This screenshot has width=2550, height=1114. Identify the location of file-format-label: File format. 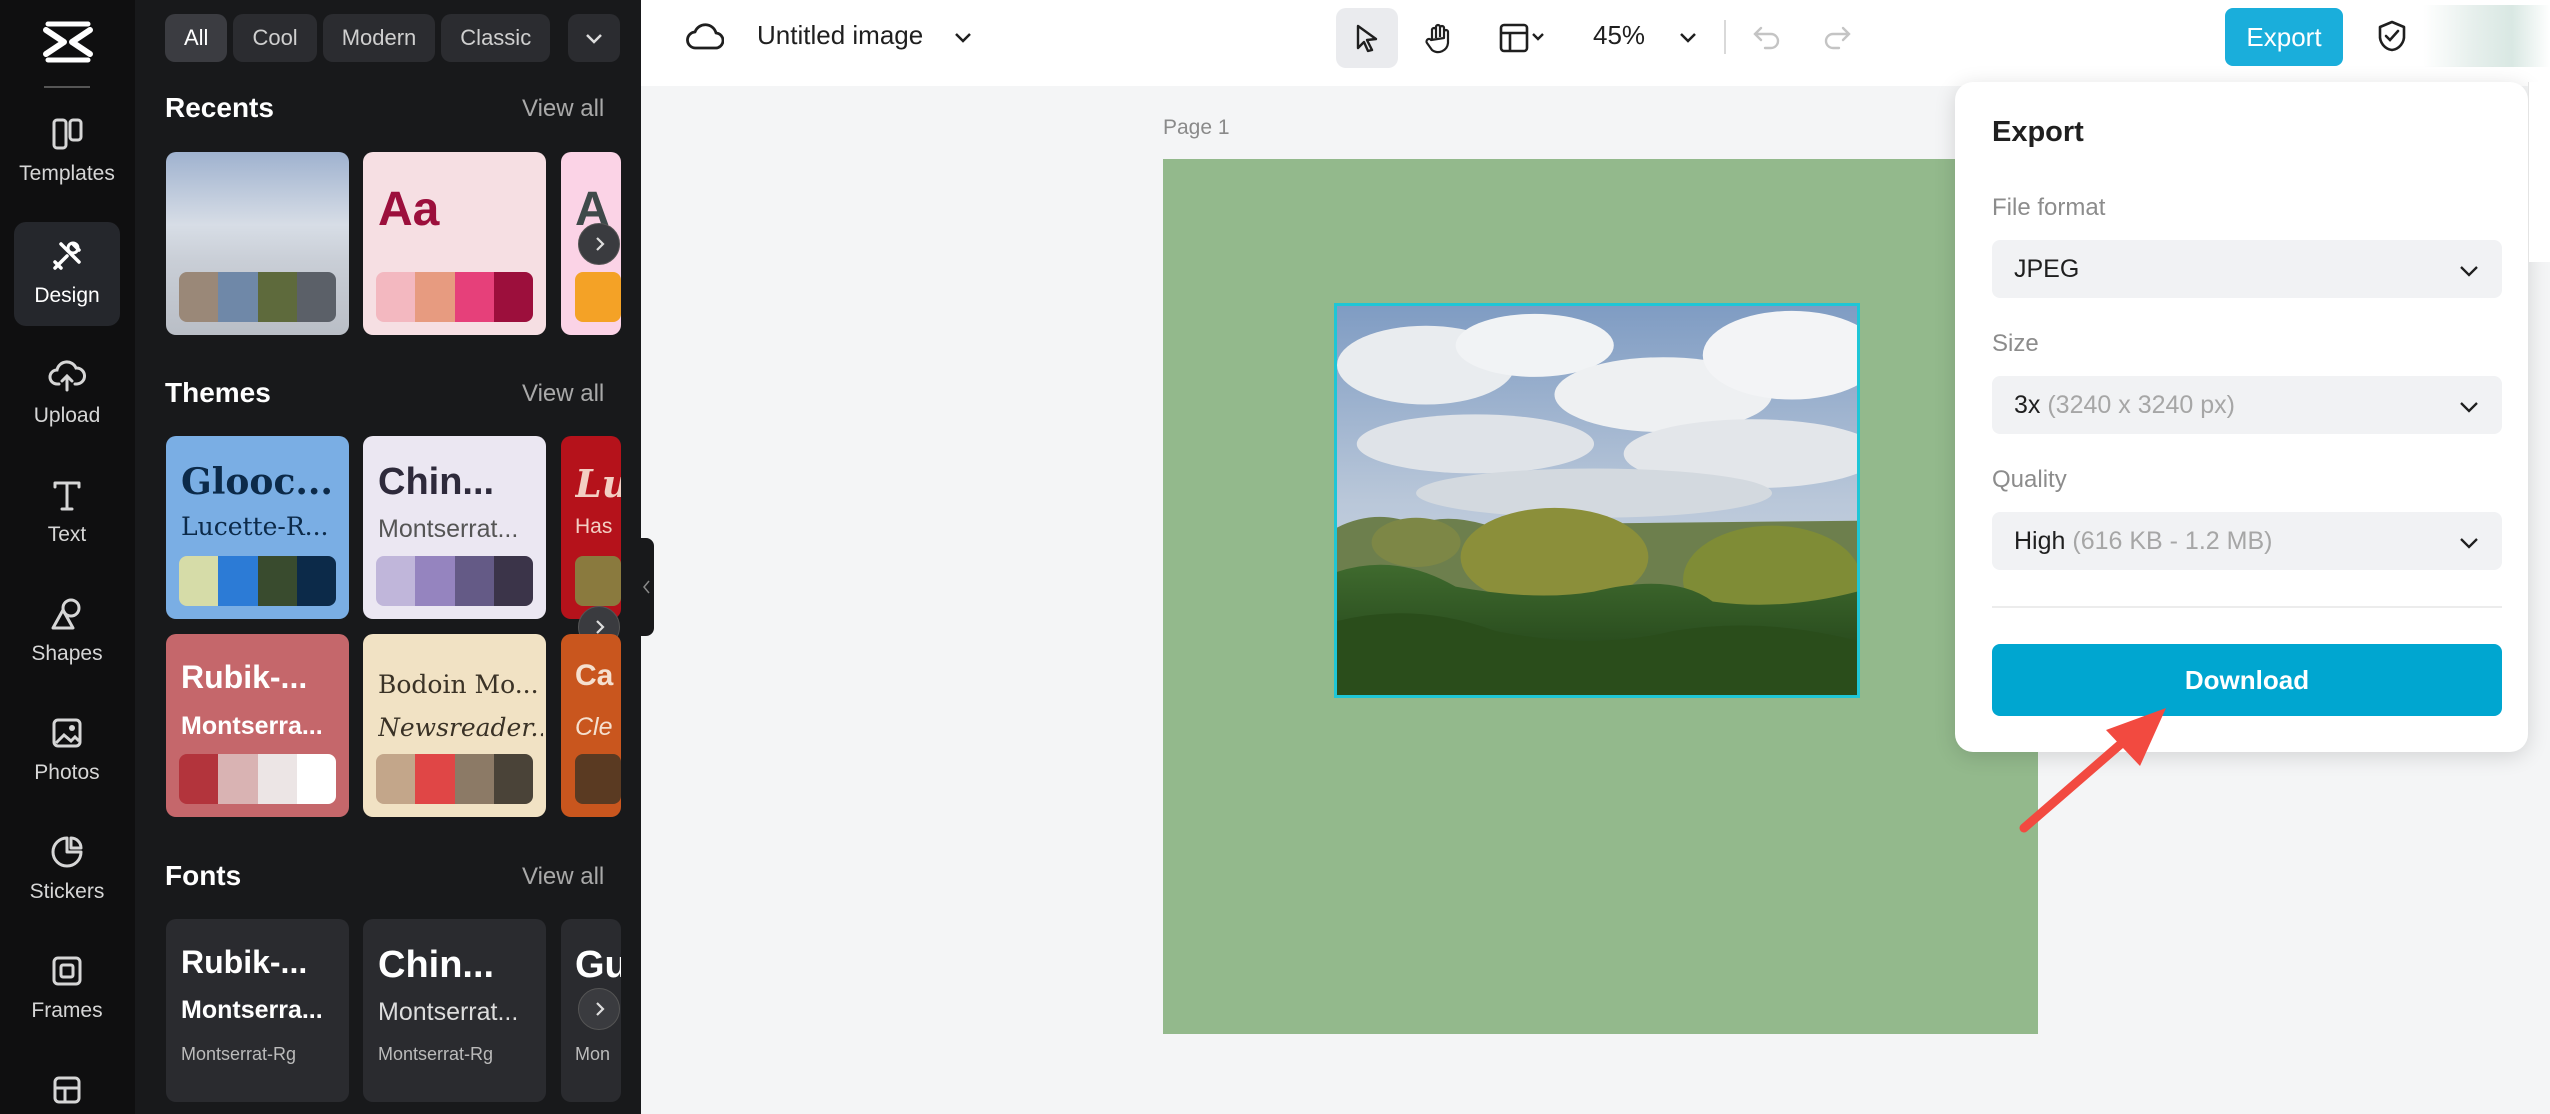
(2049, 207).